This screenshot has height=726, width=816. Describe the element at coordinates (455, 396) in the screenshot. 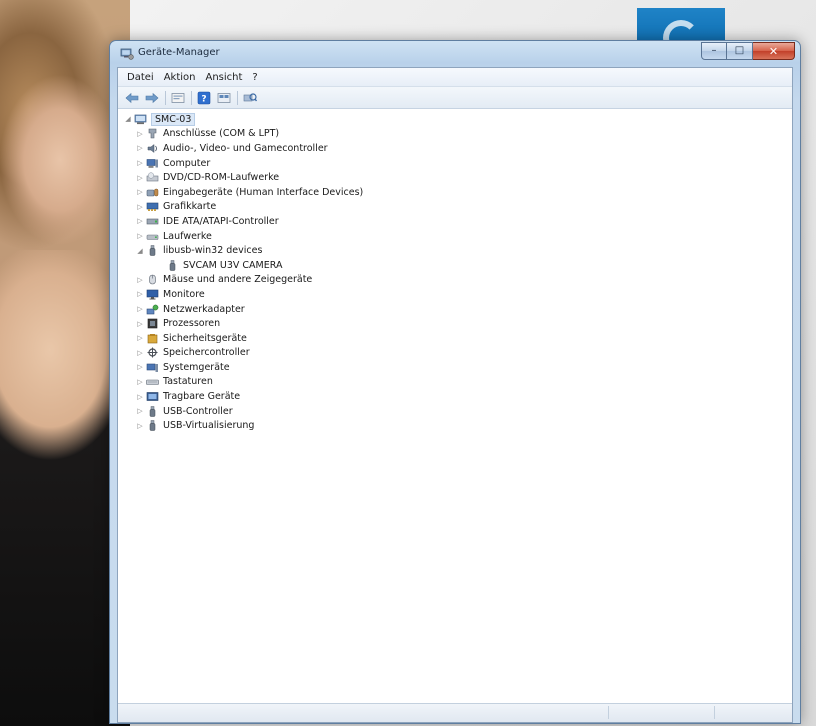

I see `tree-category-item: ▷ Tragbare Geräte` at that location.